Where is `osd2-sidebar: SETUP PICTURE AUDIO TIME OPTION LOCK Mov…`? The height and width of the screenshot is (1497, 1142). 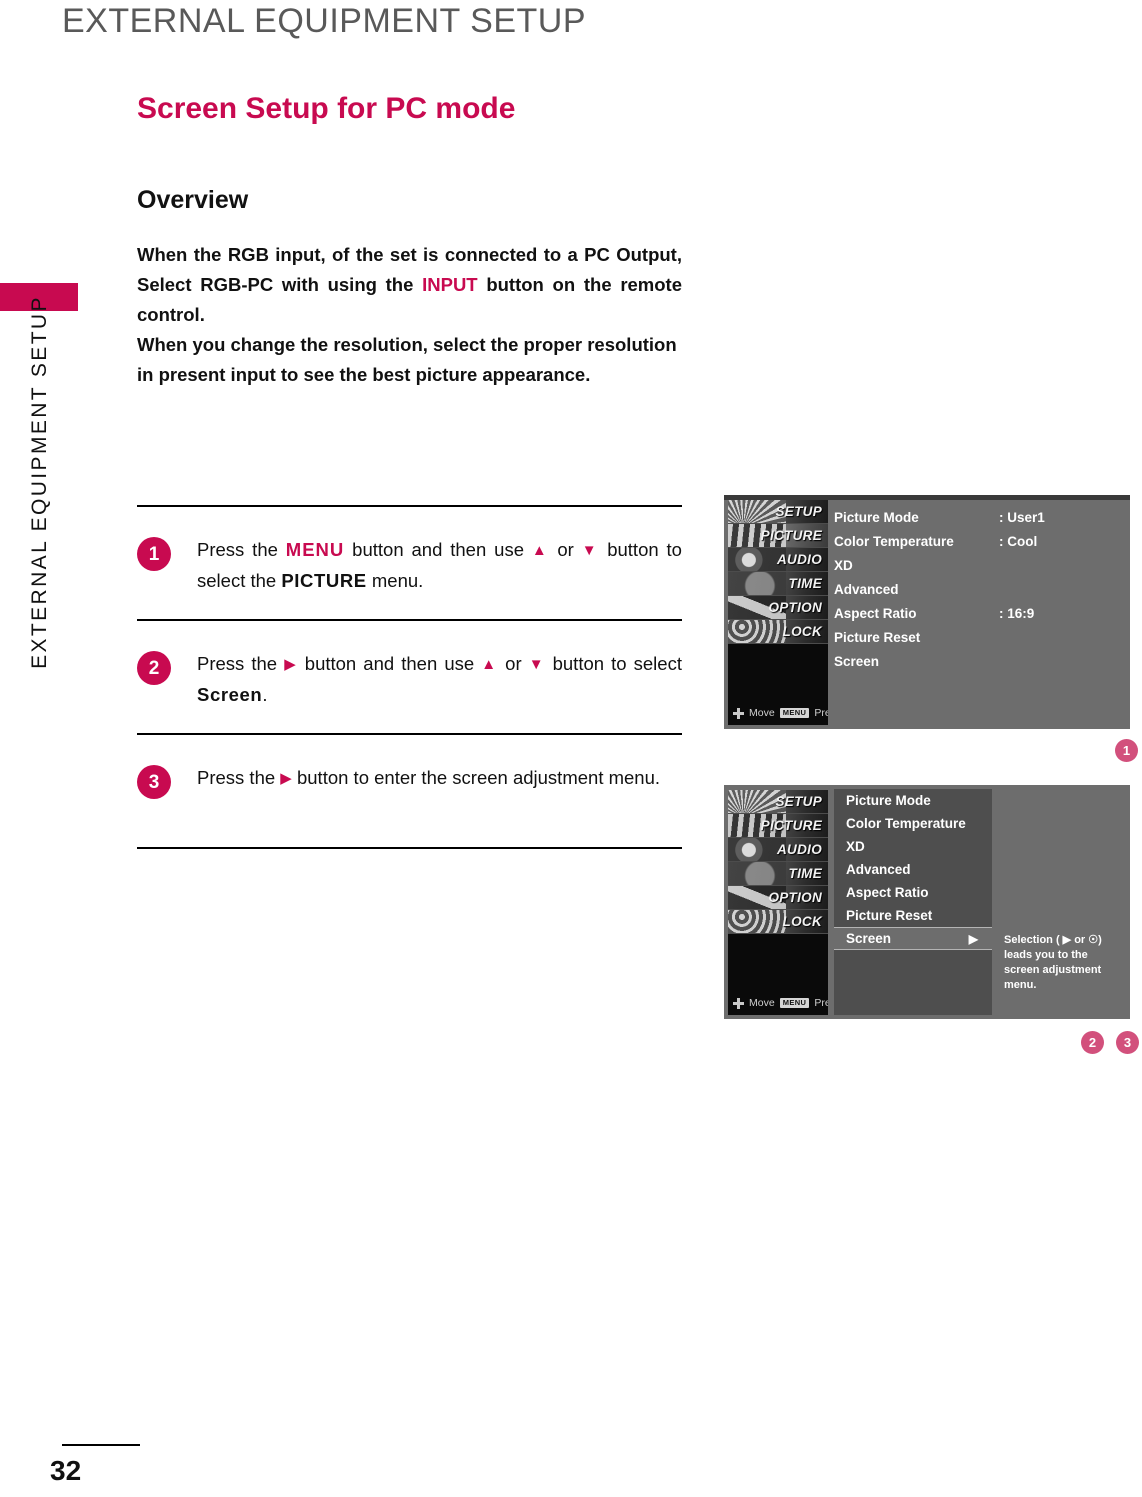 osd2-sidebar: SETUP PICTURE AUDIO TIME OPTION LOCK Mov… is located at coordinates (778, 902).